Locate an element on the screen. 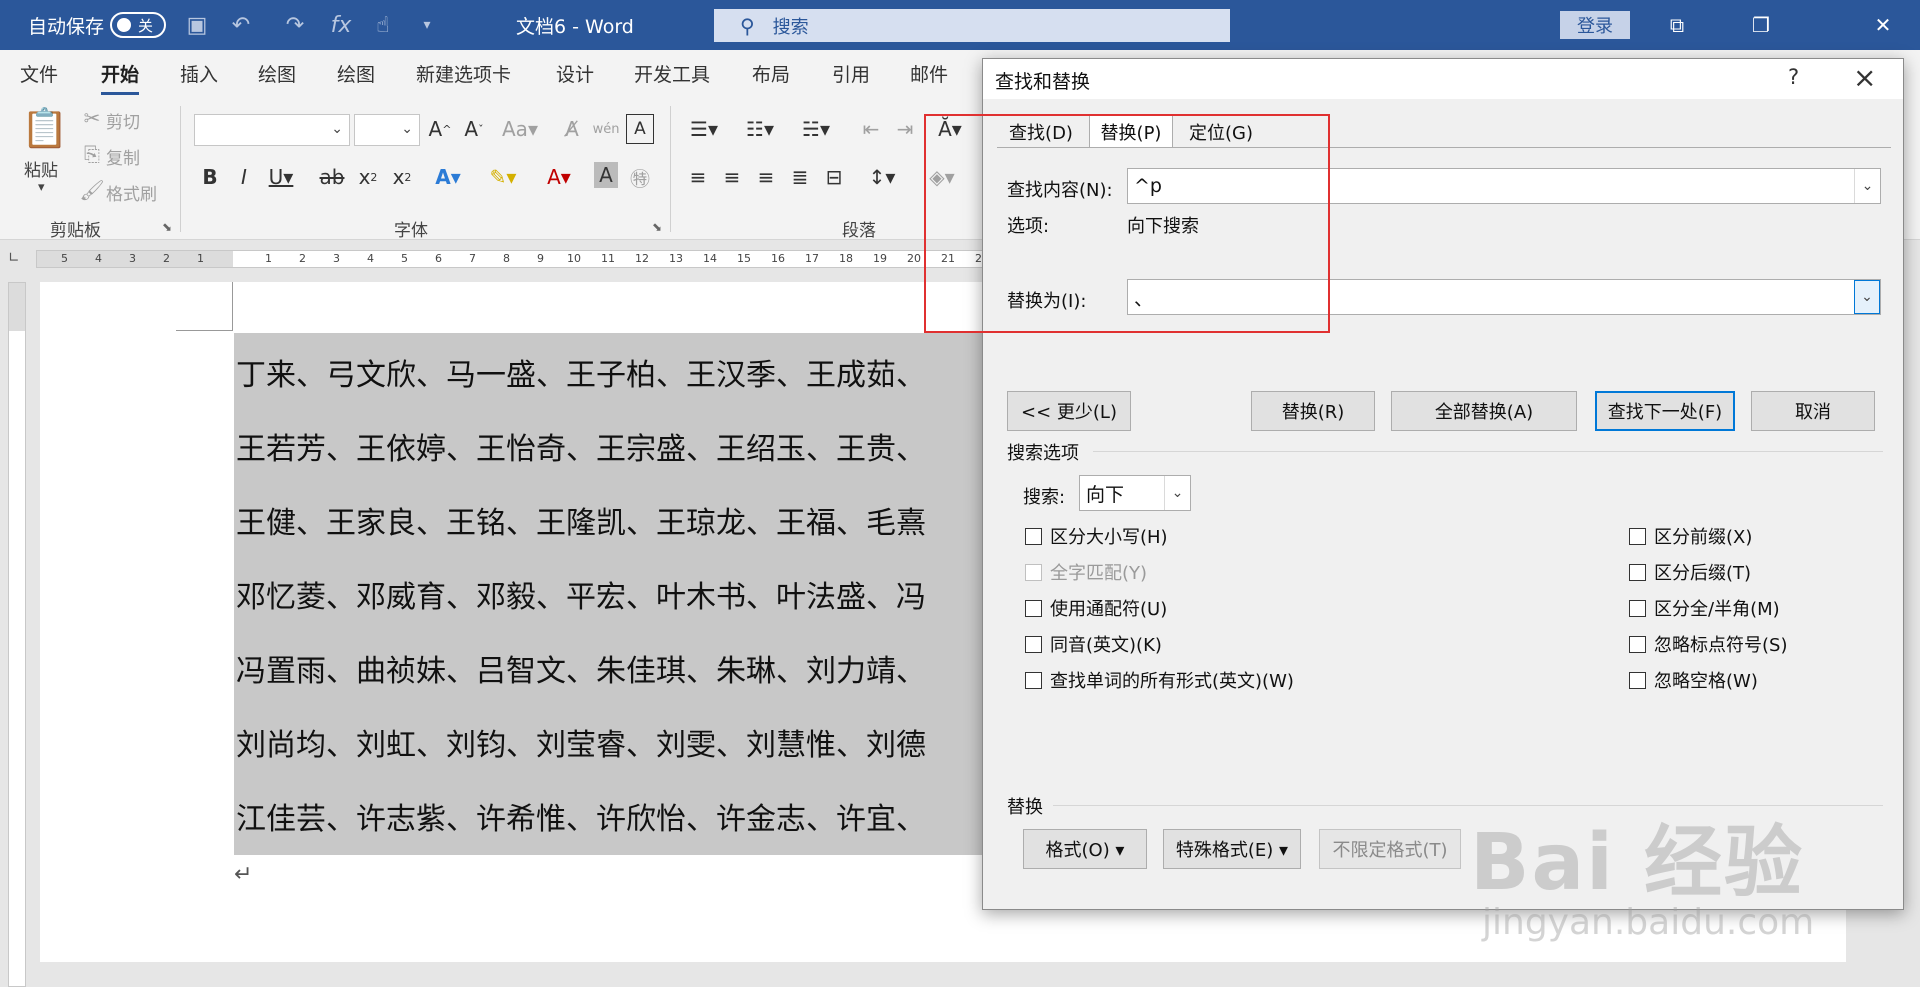 This screenshot has height=987, width=1920. numbering-icon: ☷▾ is located at coordinates (760, 129).